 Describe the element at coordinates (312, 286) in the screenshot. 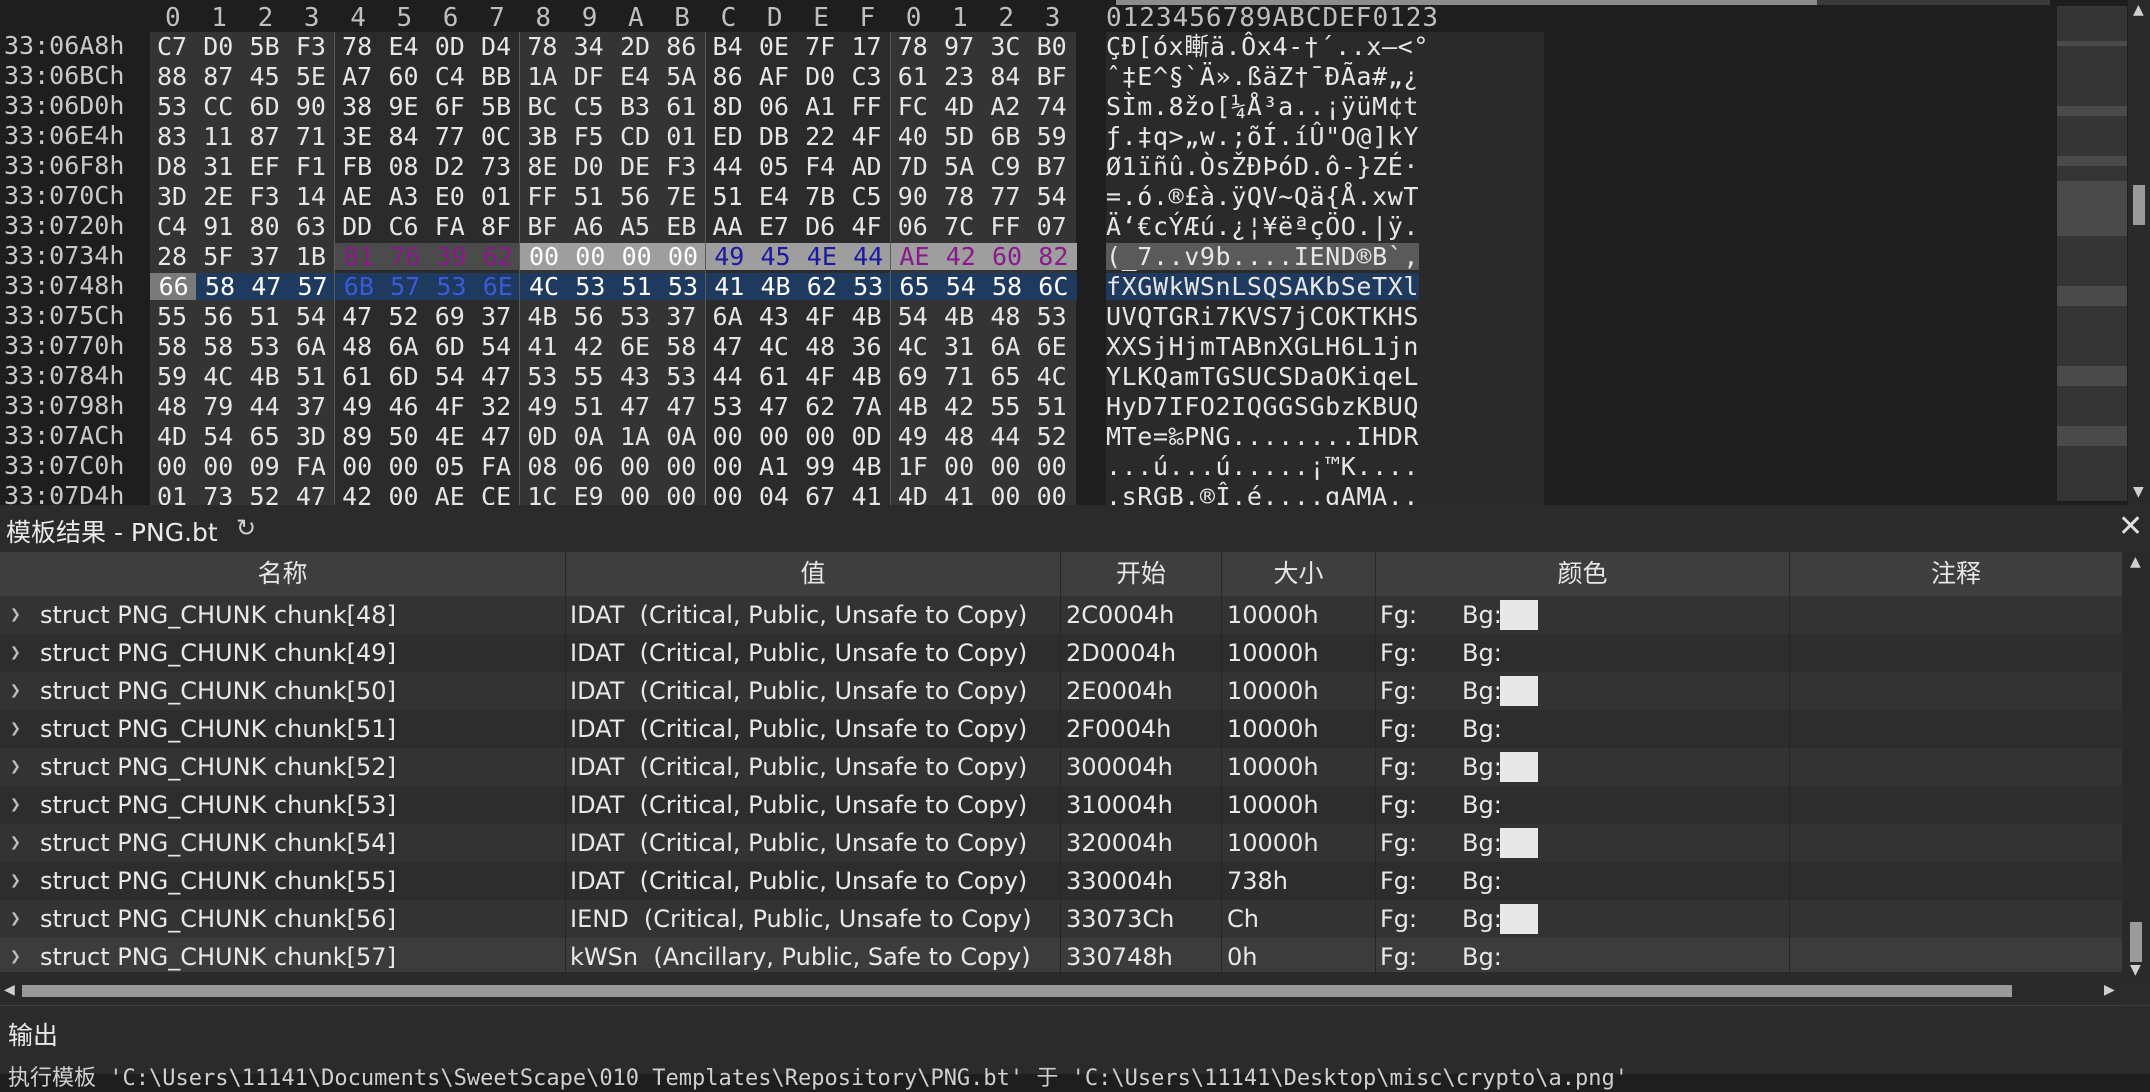

I see `hex-byte: 57` at that location.